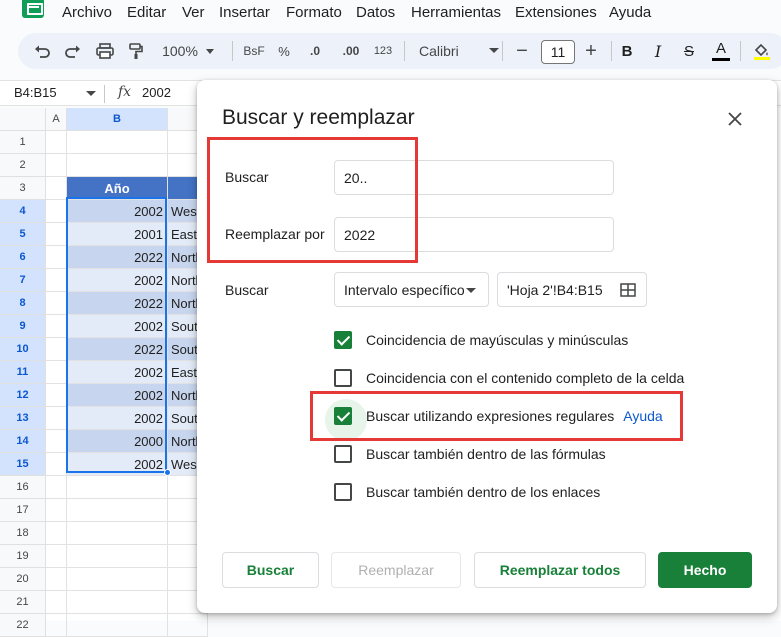 Image resolution: width=781 pixels, height=637 pixels. What do you see at coordinates (23, 602) in the screenshot?
I see `row-header: 21` at bounding box center [23, 602].